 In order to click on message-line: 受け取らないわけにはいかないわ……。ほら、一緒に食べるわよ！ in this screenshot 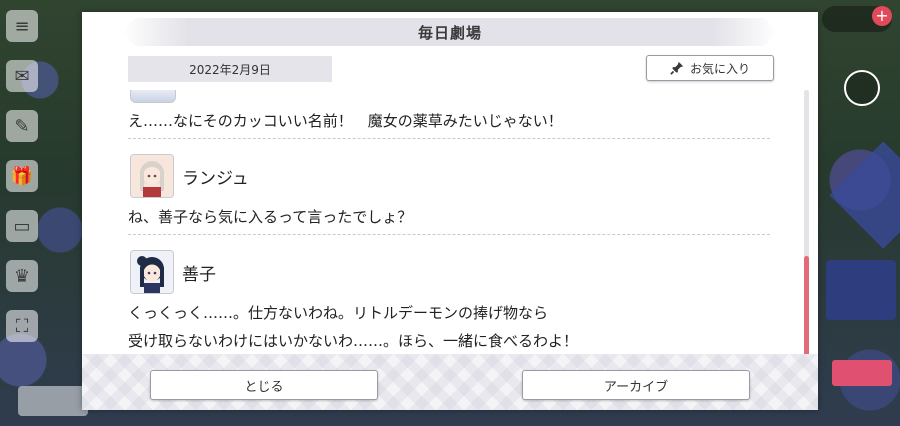, I will do `click(353, 341)`.